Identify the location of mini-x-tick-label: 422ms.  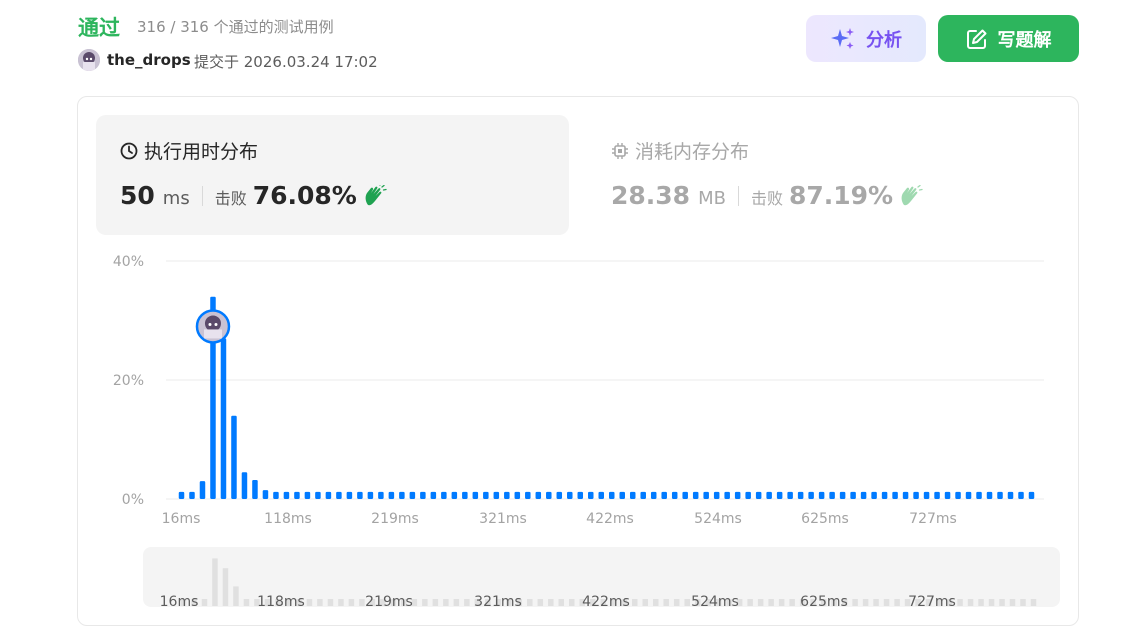
(606, 602).